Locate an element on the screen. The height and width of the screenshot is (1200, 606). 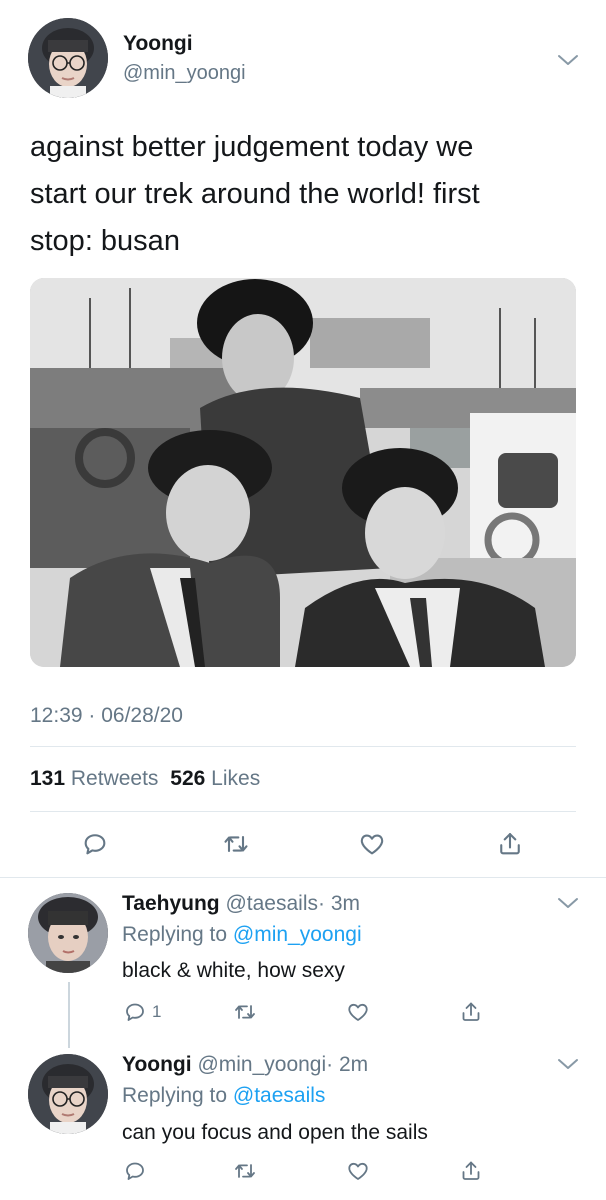
retweets-stat: 131 Retweets is located at coordinates (97, 778).